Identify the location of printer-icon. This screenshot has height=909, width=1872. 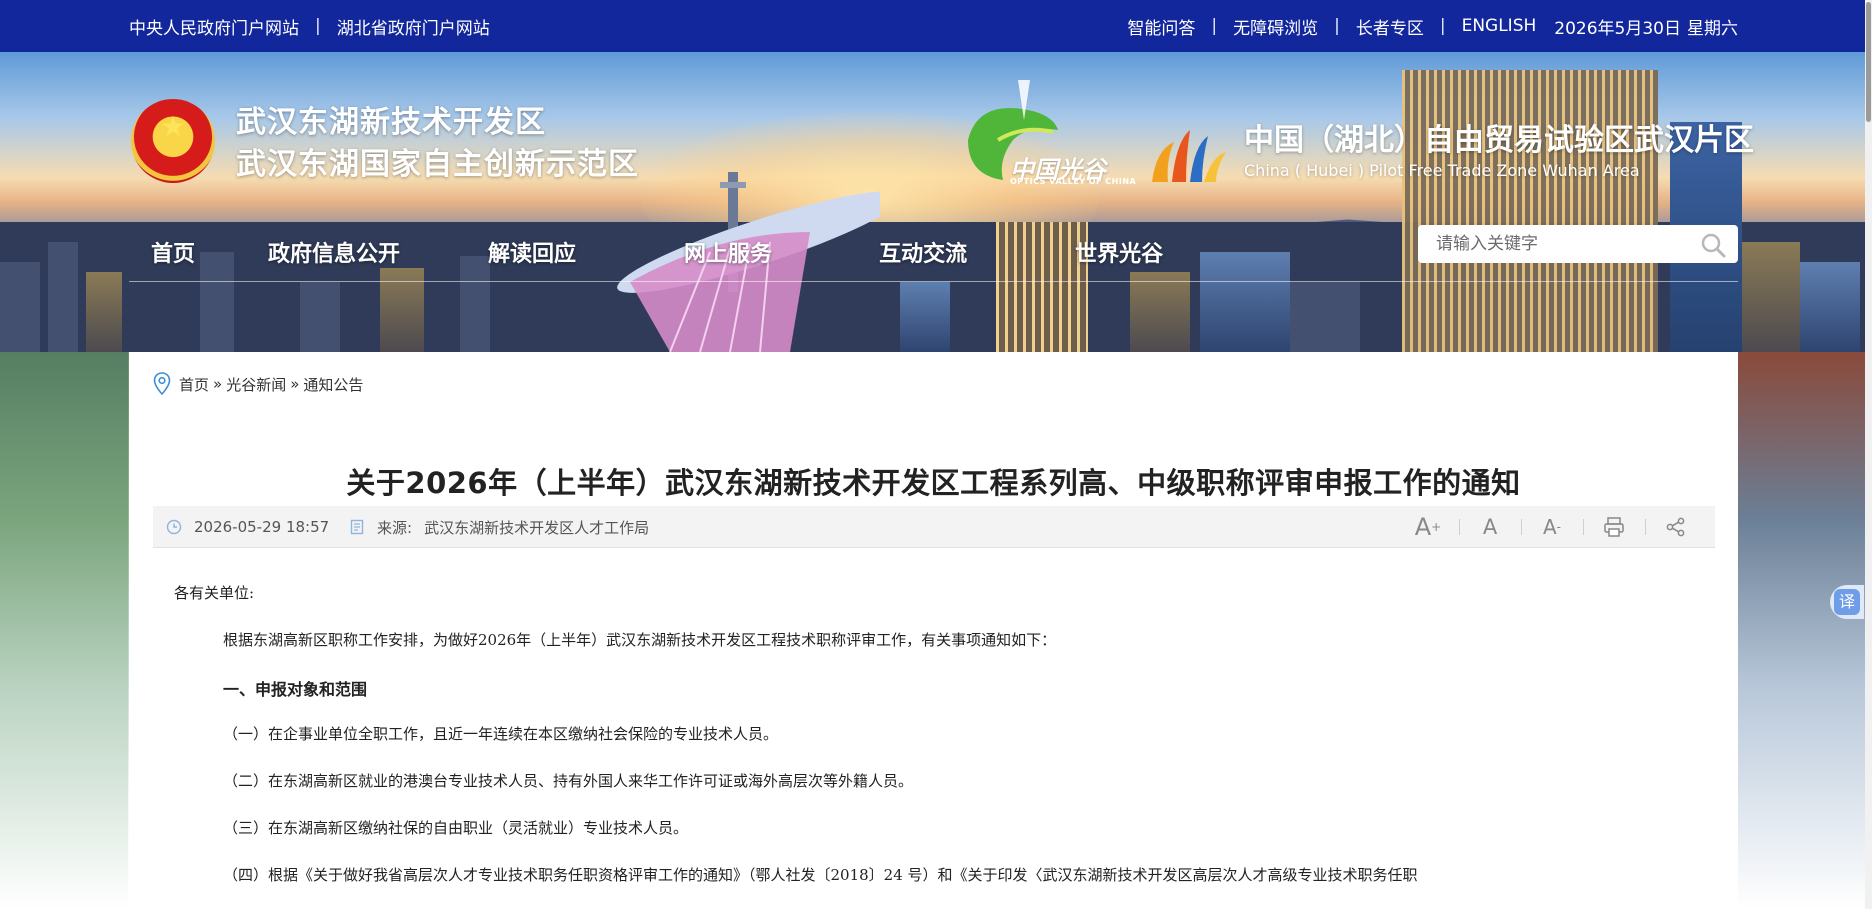
(1614, 527).